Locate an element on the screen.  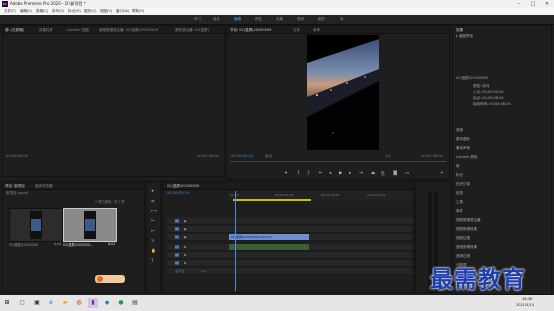
tab-media-browser: 媒体浏览器 is located at coordinates (44, 186).